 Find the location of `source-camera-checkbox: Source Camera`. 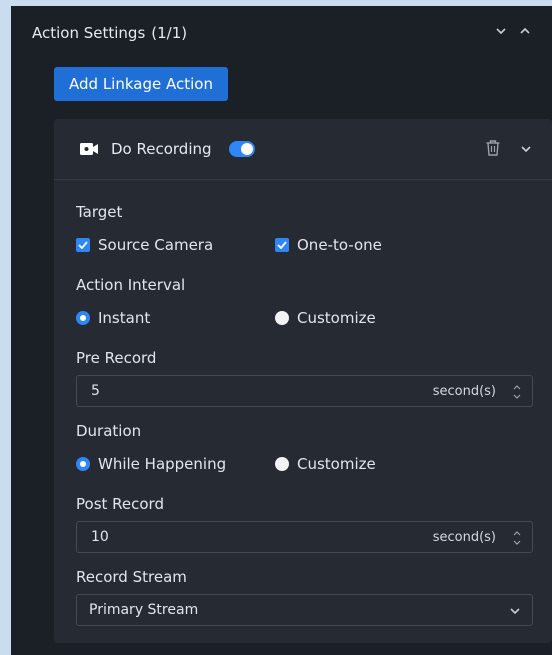

source-camera-checkbox: Source Camera is located at coordinates (144, 245).